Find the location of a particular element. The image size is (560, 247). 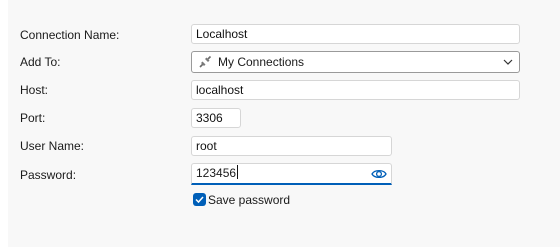

host-label: Host: is located at coordinates (34, 90).